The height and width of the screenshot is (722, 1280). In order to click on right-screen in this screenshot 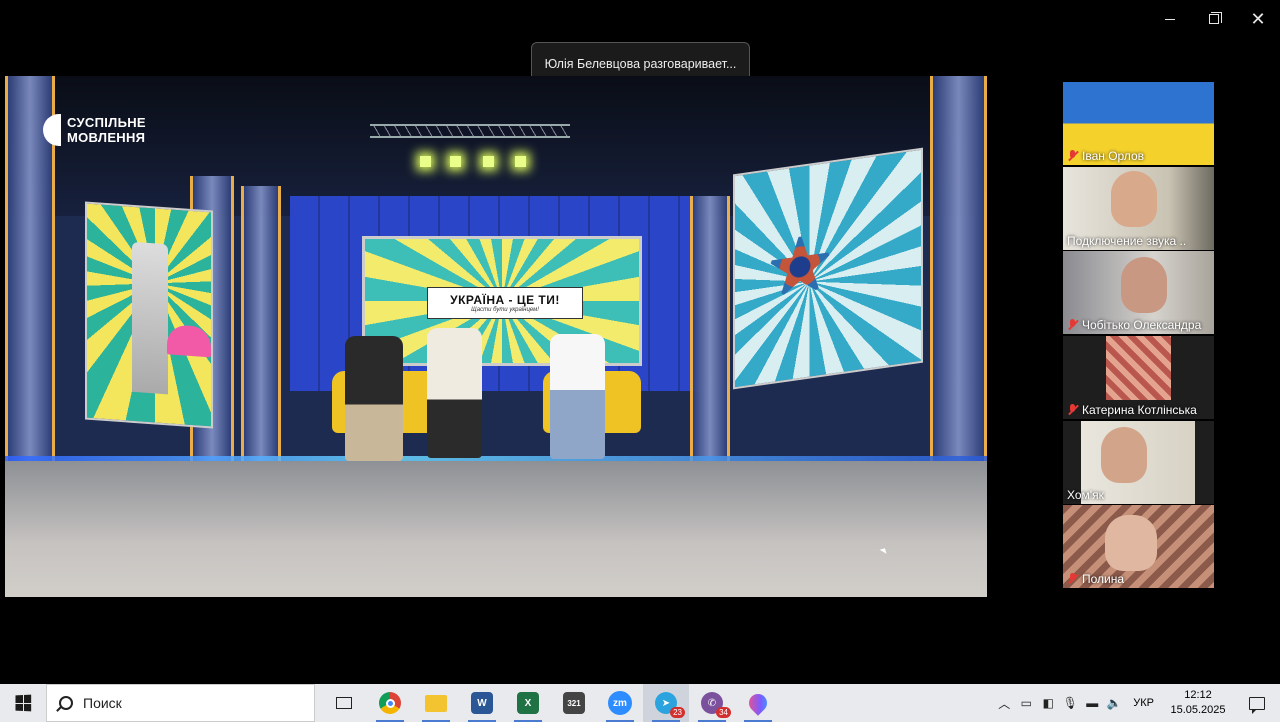, I will do `click(828, 268)`.